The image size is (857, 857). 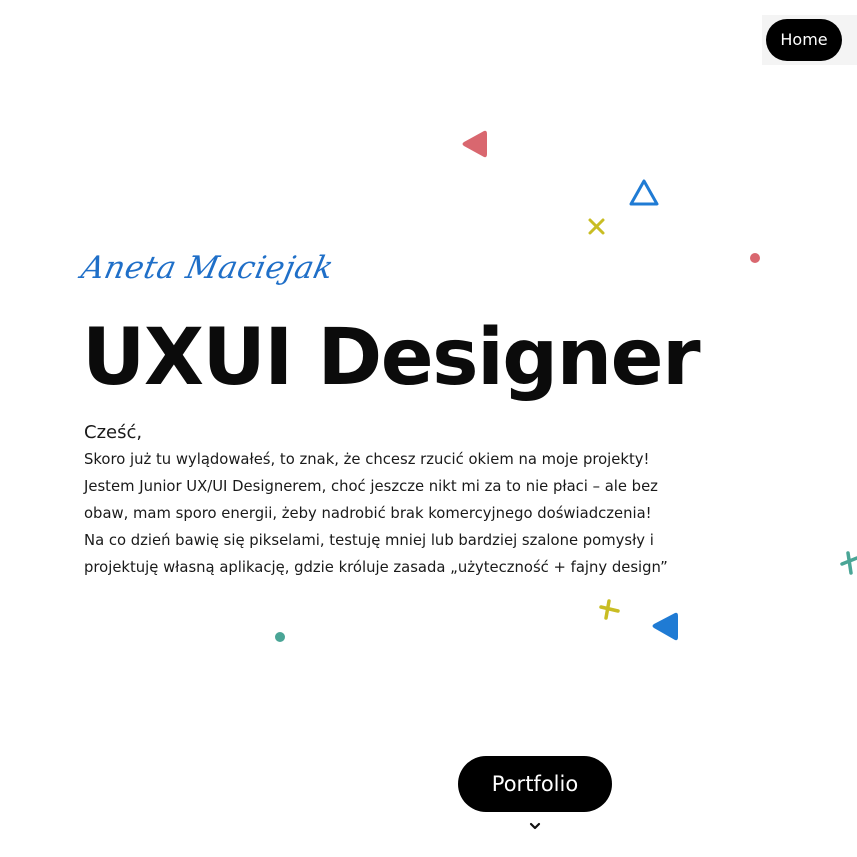 I want to click on chevron-down-icon, so click(x=535, y=826).